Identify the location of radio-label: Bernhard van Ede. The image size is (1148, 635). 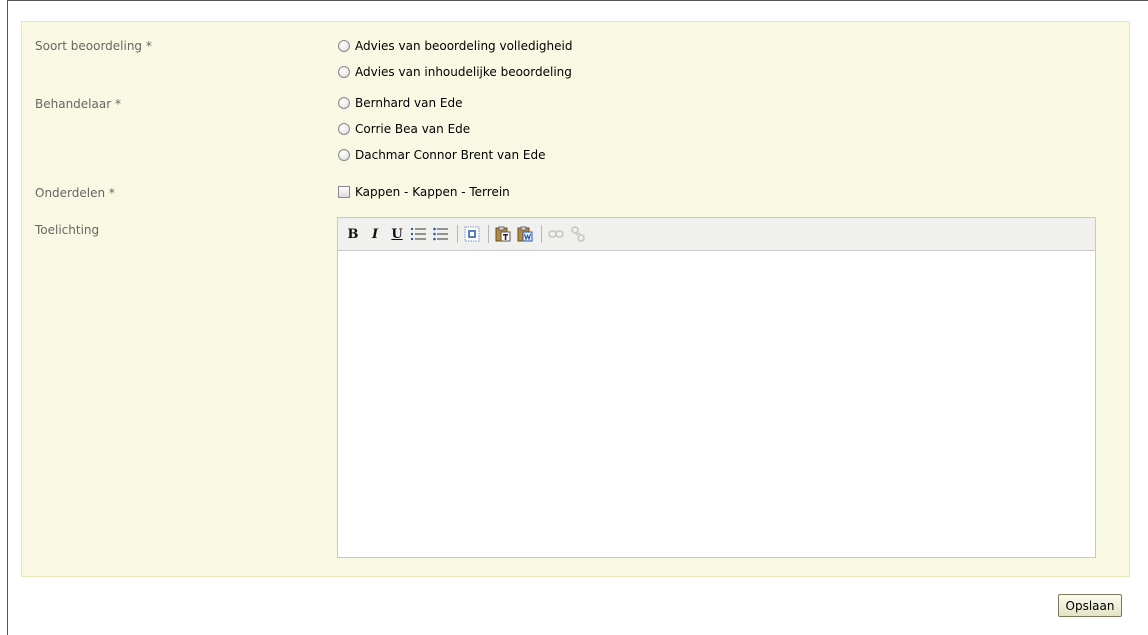
(409, 103).